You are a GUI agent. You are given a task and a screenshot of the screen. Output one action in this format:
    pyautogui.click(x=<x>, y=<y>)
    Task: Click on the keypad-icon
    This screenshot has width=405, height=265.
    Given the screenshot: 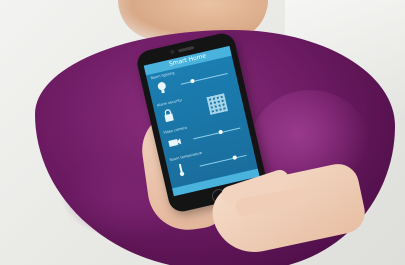 What is the action you would take?
    pyautogui.click(x=217, y=104)
    